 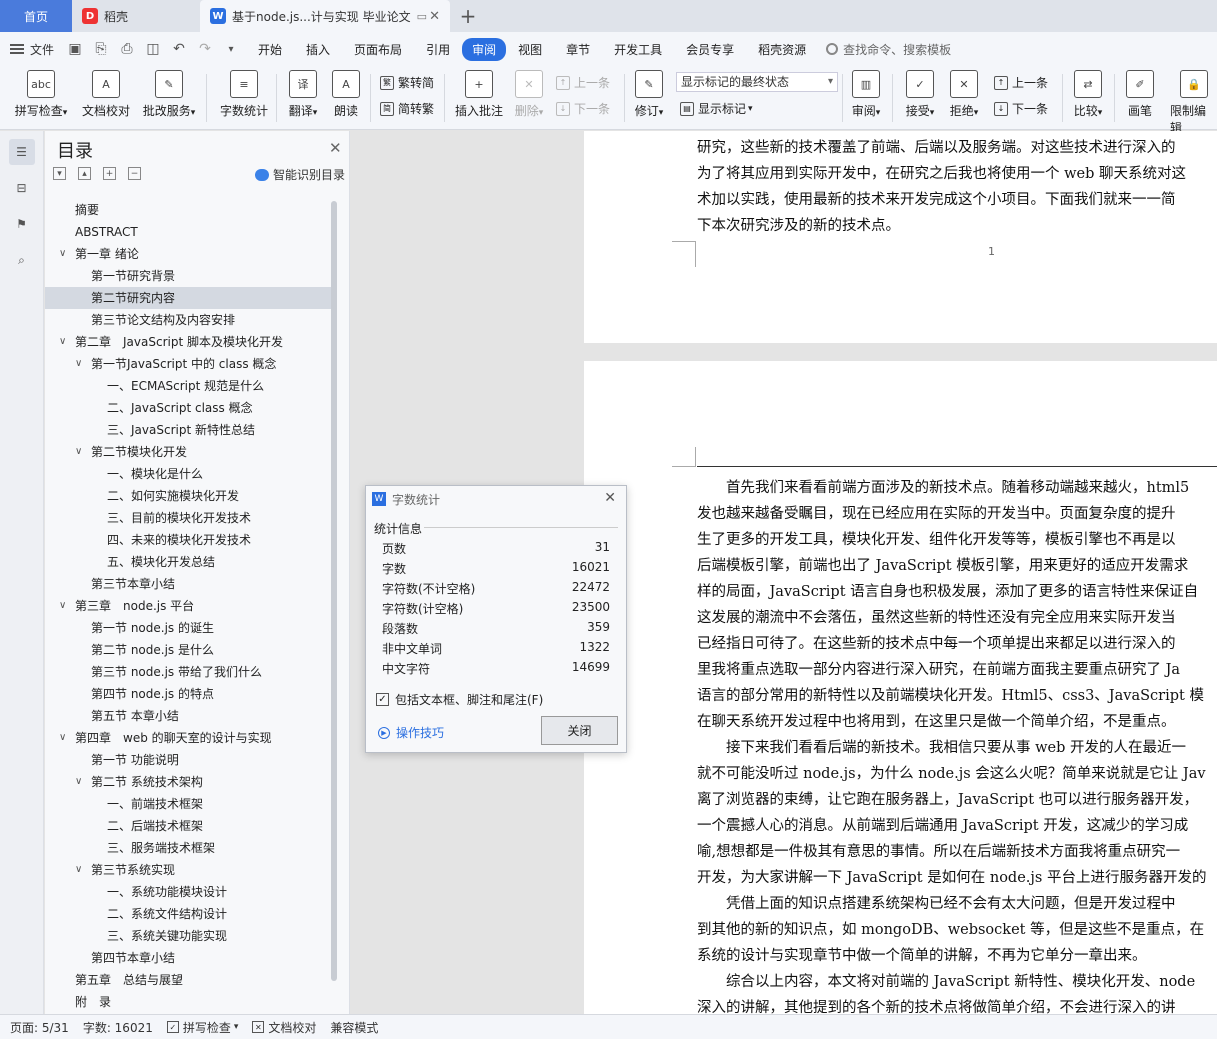 What do you see at coordinates (136, 16) in the screenshot?
I see `tab-daoke: D 稻壳` at bounding box center [136, 16].